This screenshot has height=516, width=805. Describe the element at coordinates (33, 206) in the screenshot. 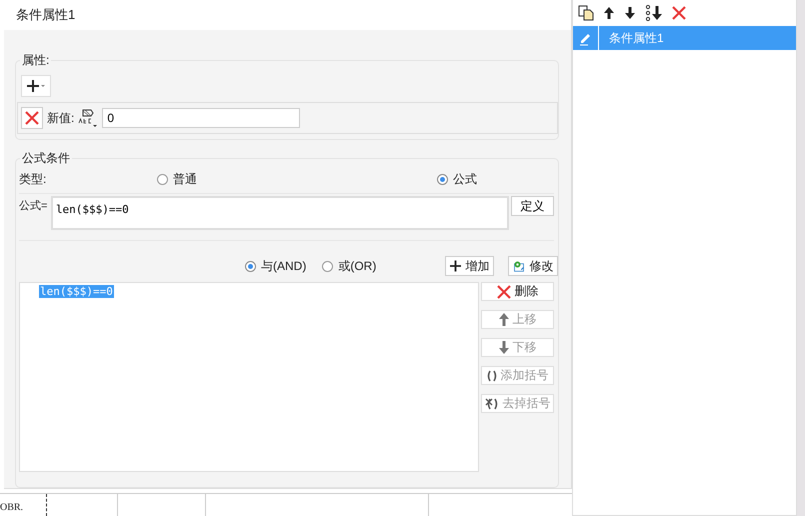

I see `formula-label: 公式=` at that location.